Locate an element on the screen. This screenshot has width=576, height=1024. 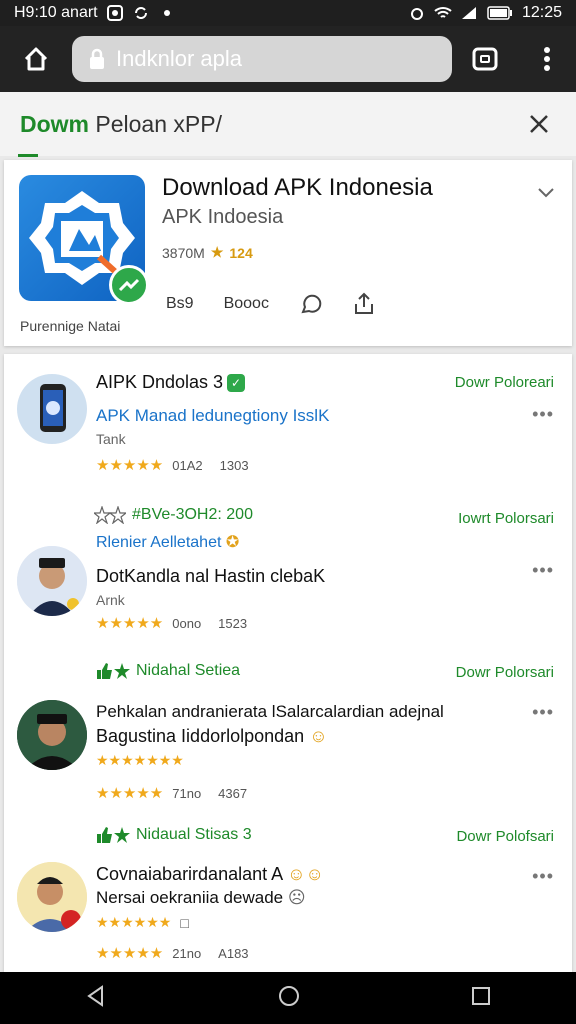
item-rating: ★★★★★ 01A2 1303 is located at coordinates (172, 465).